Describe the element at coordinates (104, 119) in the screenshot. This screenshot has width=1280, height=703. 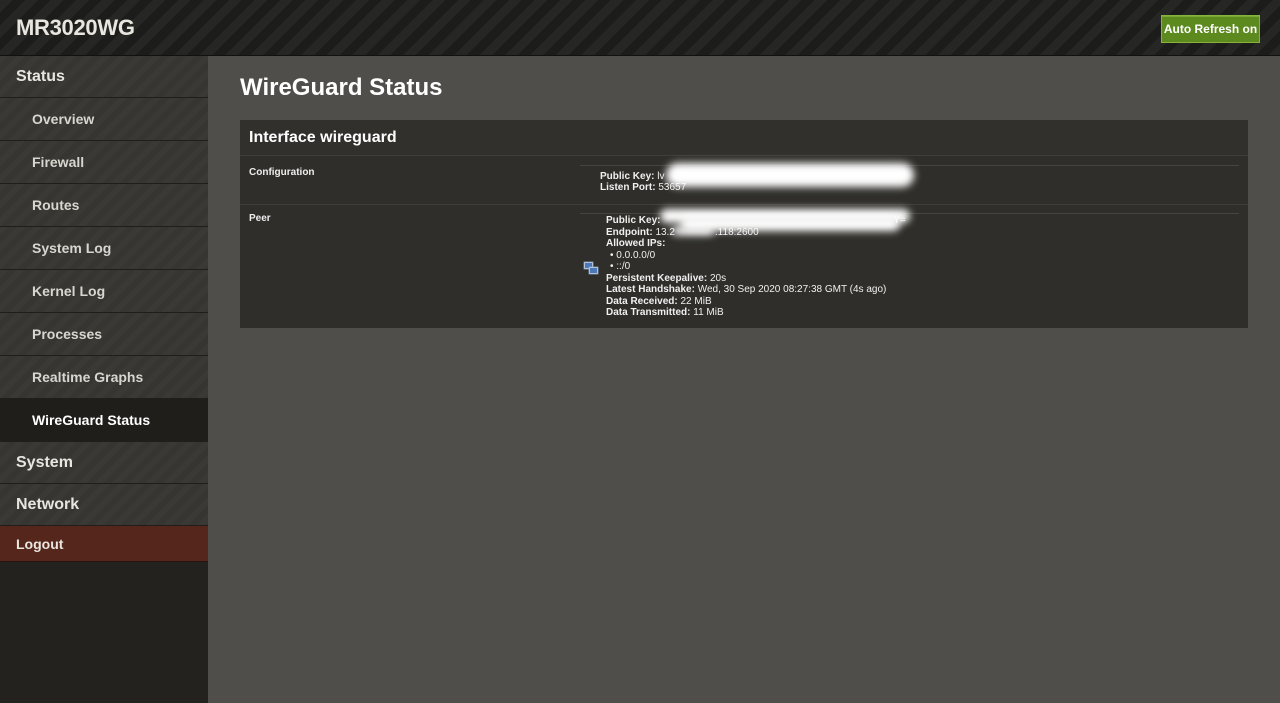
I see `menu-item-overview: Overview` at that location.